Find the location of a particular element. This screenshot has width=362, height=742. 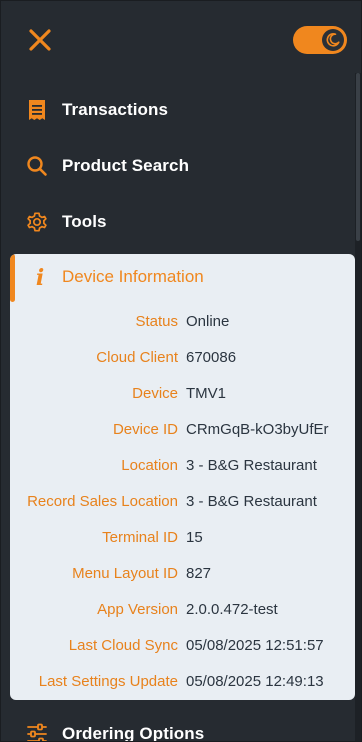

info-value: 2.0.0.472-test is located at coordinates (232, 609).